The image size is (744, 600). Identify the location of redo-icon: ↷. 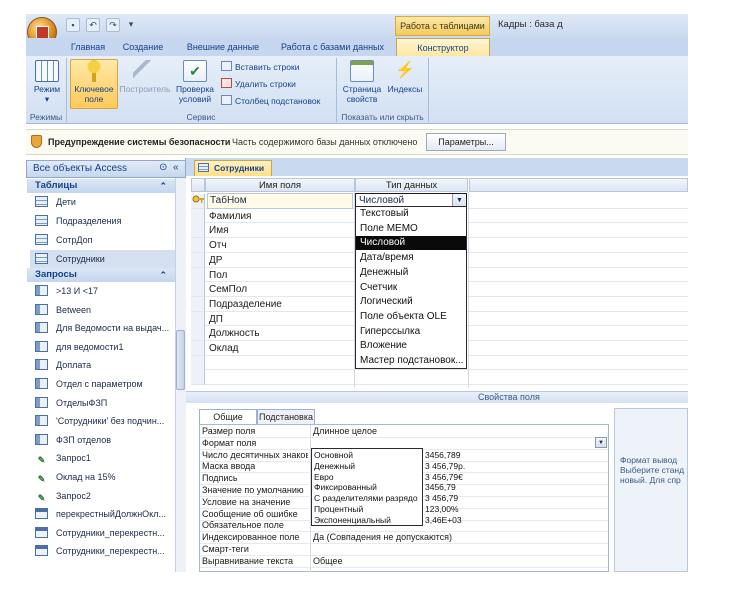
(113, 25).